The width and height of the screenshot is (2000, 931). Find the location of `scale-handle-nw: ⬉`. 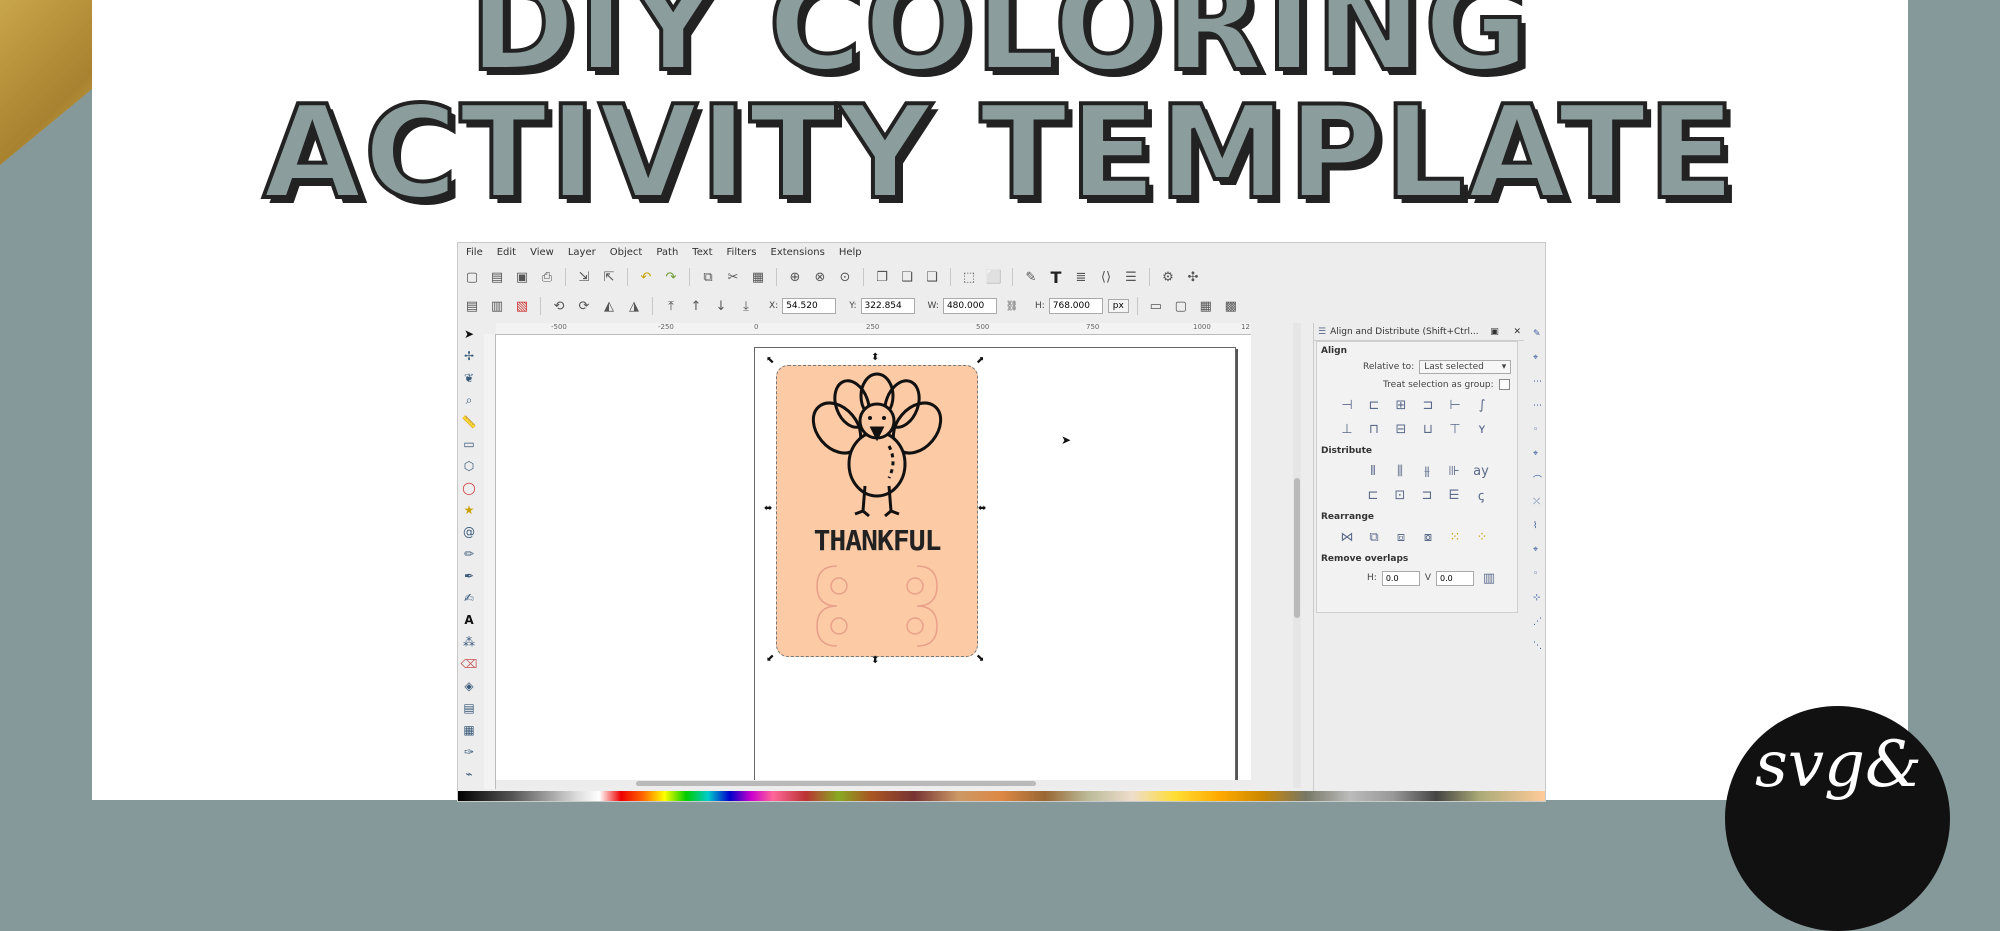

scale-handle-nw: ⬉ is located at coordinates (770, 360).